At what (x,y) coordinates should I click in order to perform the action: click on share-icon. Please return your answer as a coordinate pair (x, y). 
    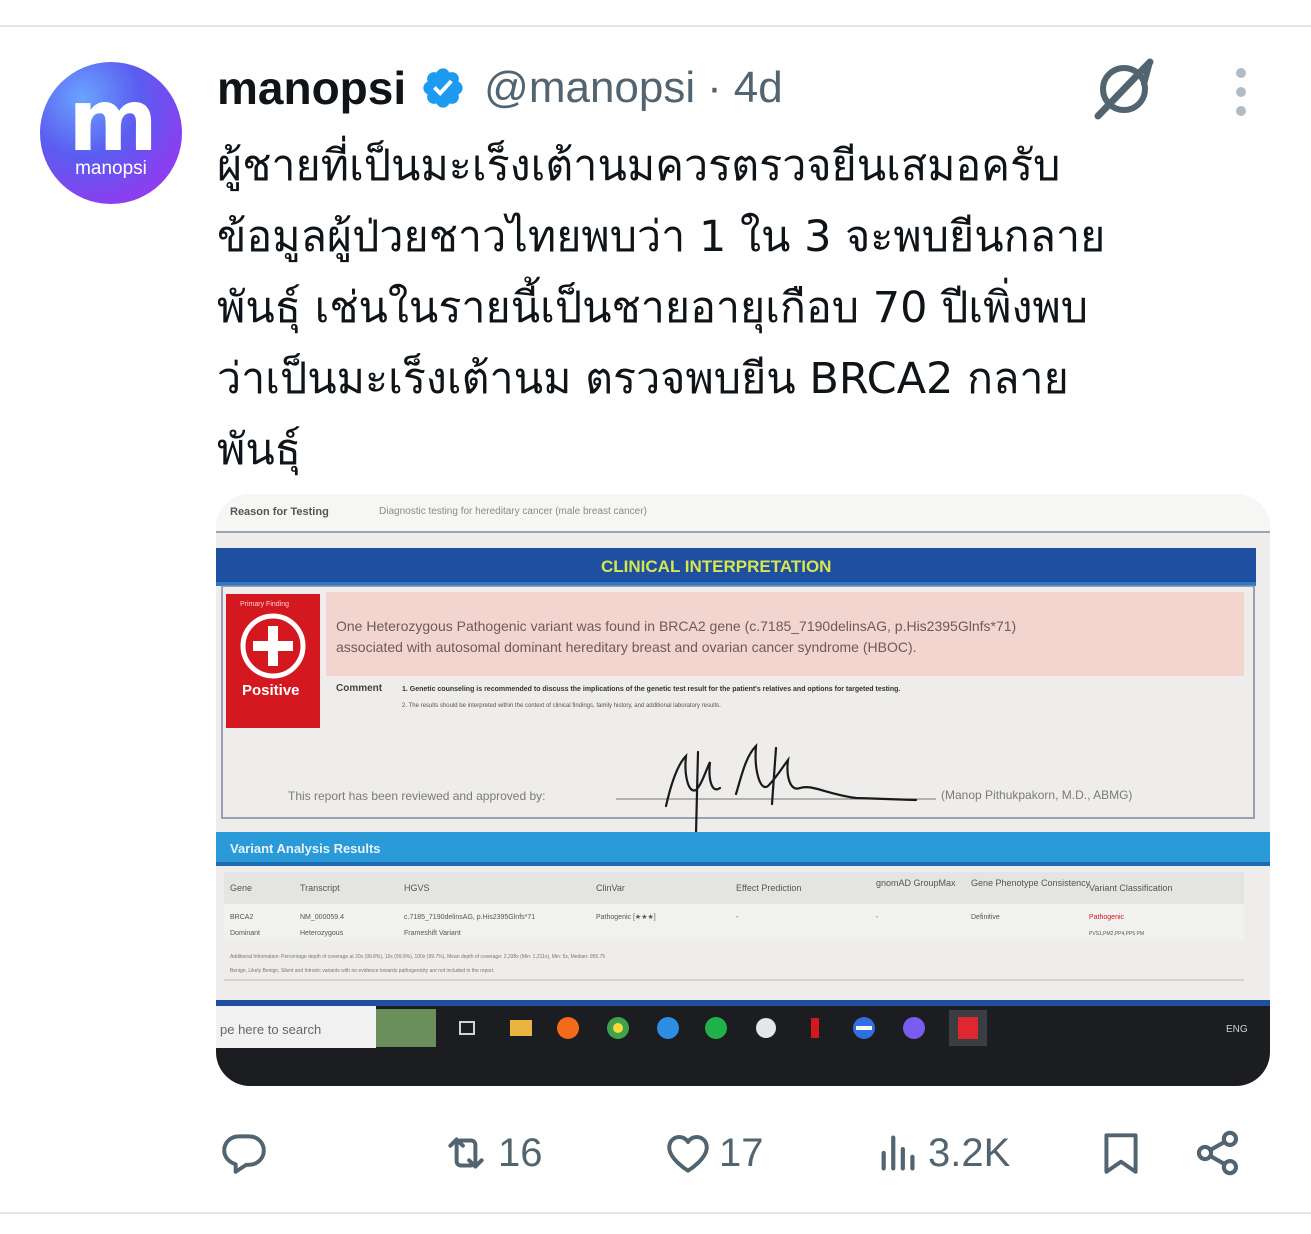
    Looking at the image, I should click on (1217, 1153).